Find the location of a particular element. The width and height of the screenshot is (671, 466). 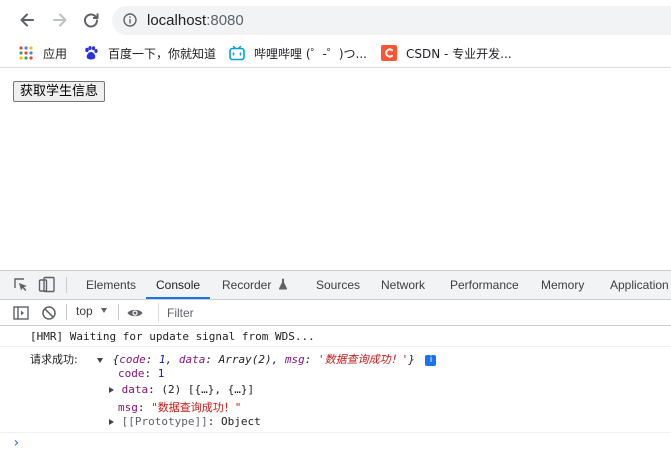

context-value: top is located at coordinates (84, 311).